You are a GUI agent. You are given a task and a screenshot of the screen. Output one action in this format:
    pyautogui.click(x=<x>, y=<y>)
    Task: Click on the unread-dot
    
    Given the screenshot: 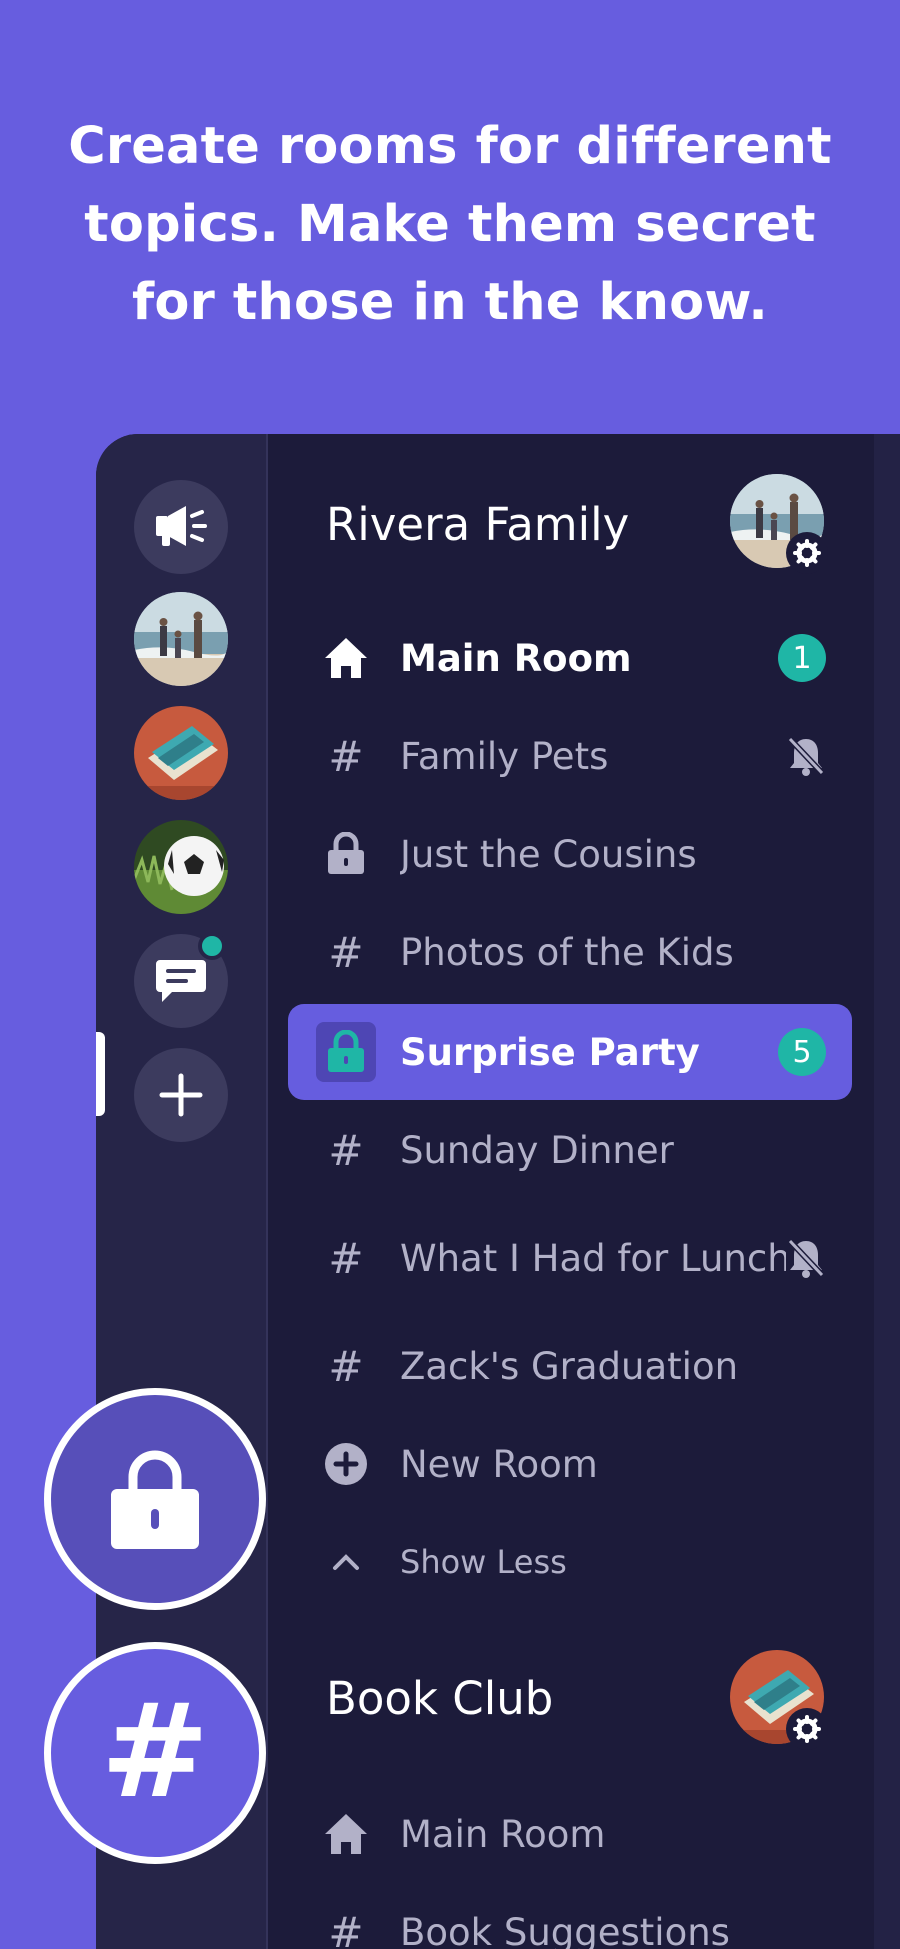 What is the action you would take?
    pyautogui.click(x=212, y=946)
    